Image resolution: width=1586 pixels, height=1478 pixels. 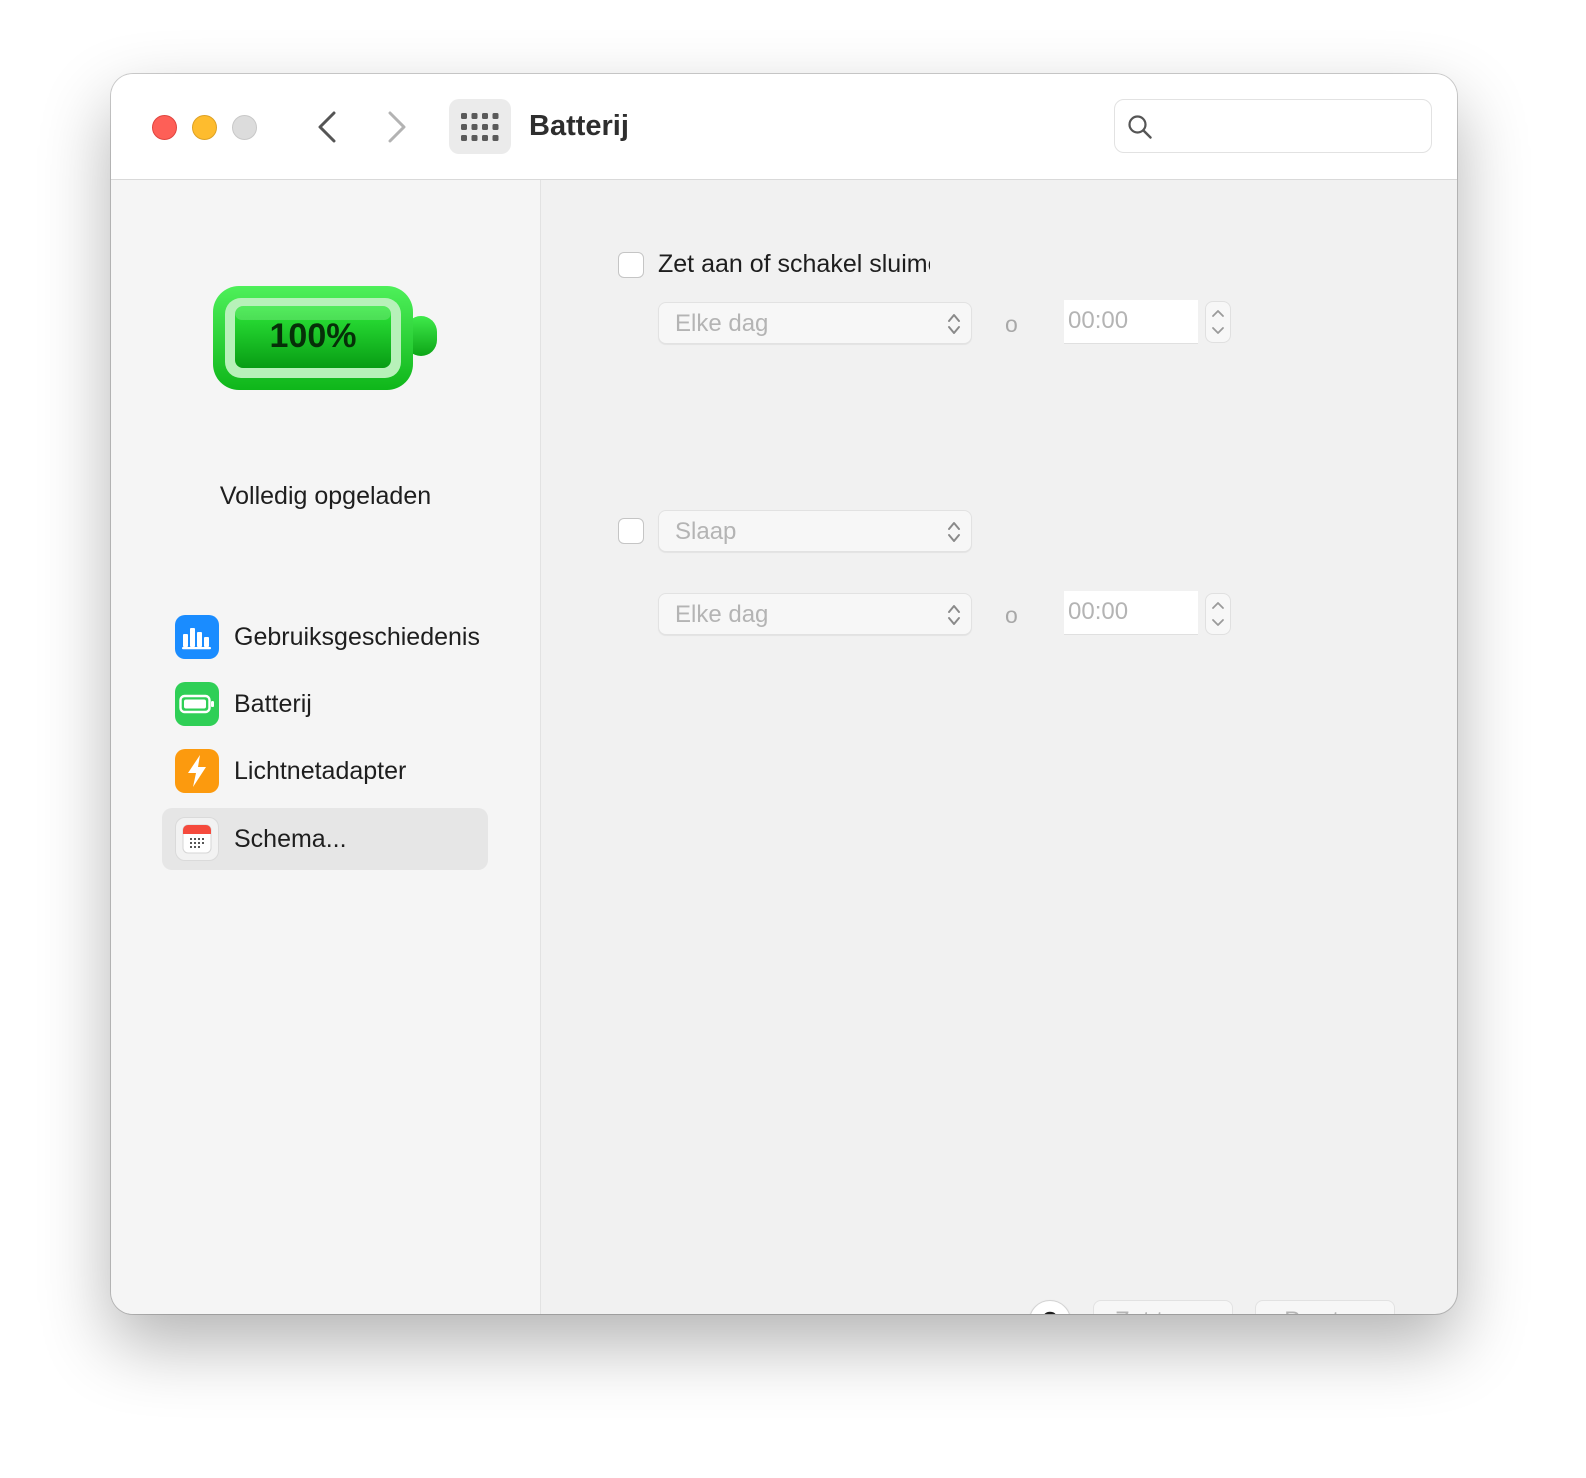 What do you see at coordinates (1325, 1307) in the screenshot?
I see `apply-button: Pas toe` at bounding box center [1325, 1307].